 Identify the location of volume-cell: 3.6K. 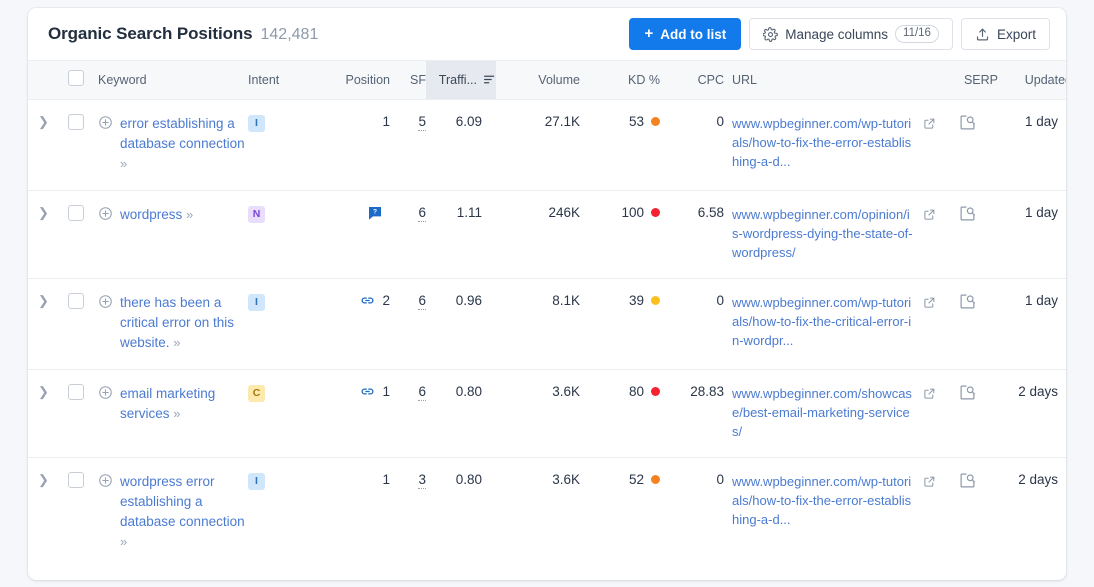
(538, 413).